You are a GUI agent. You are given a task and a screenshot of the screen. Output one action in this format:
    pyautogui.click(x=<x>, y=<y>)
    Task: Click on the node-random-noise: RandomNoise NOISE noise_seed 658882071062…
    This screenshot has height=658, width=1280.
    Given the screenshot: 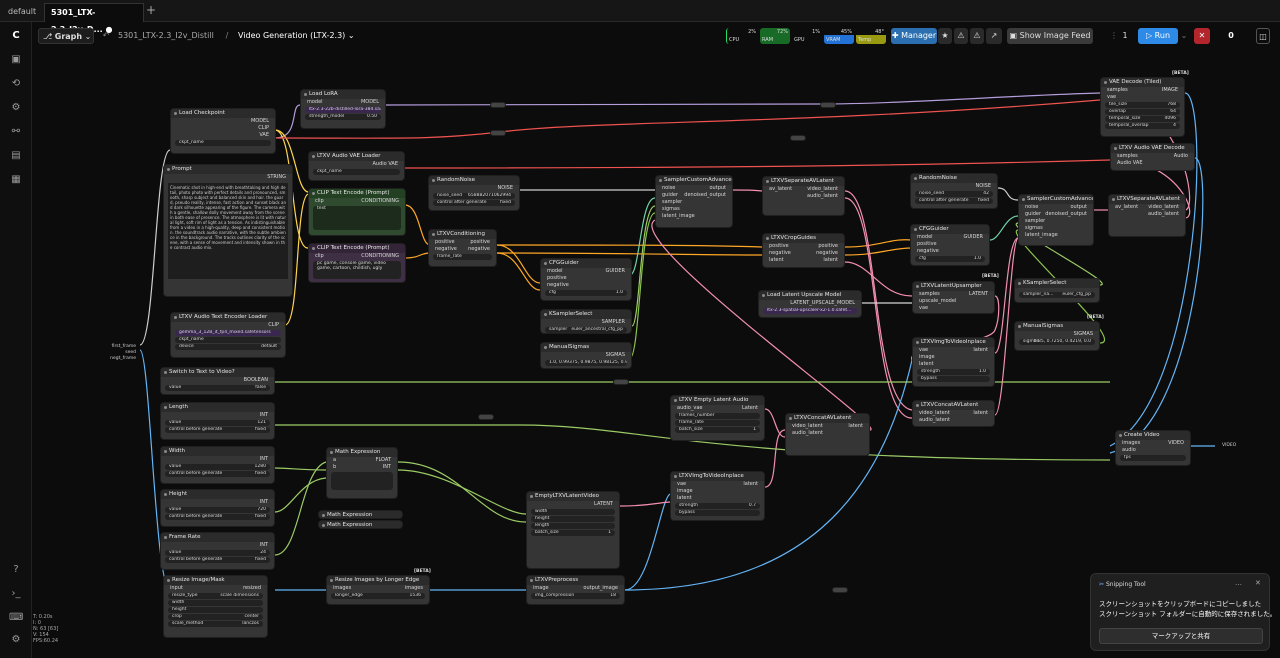 What is the action you would take?
    pyautogui.click(x=474, y=193)
    